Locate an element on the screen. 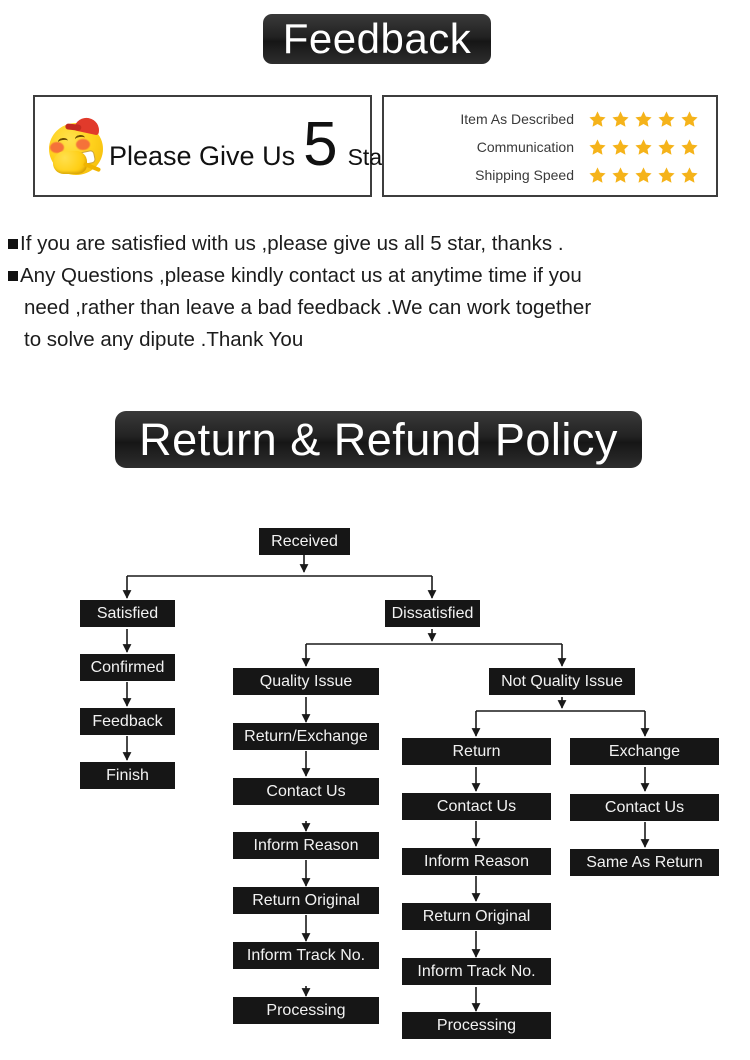 The height and width of the screenshot is (1060, 750). rating-row: Communication is located at coordinates (545, 147).